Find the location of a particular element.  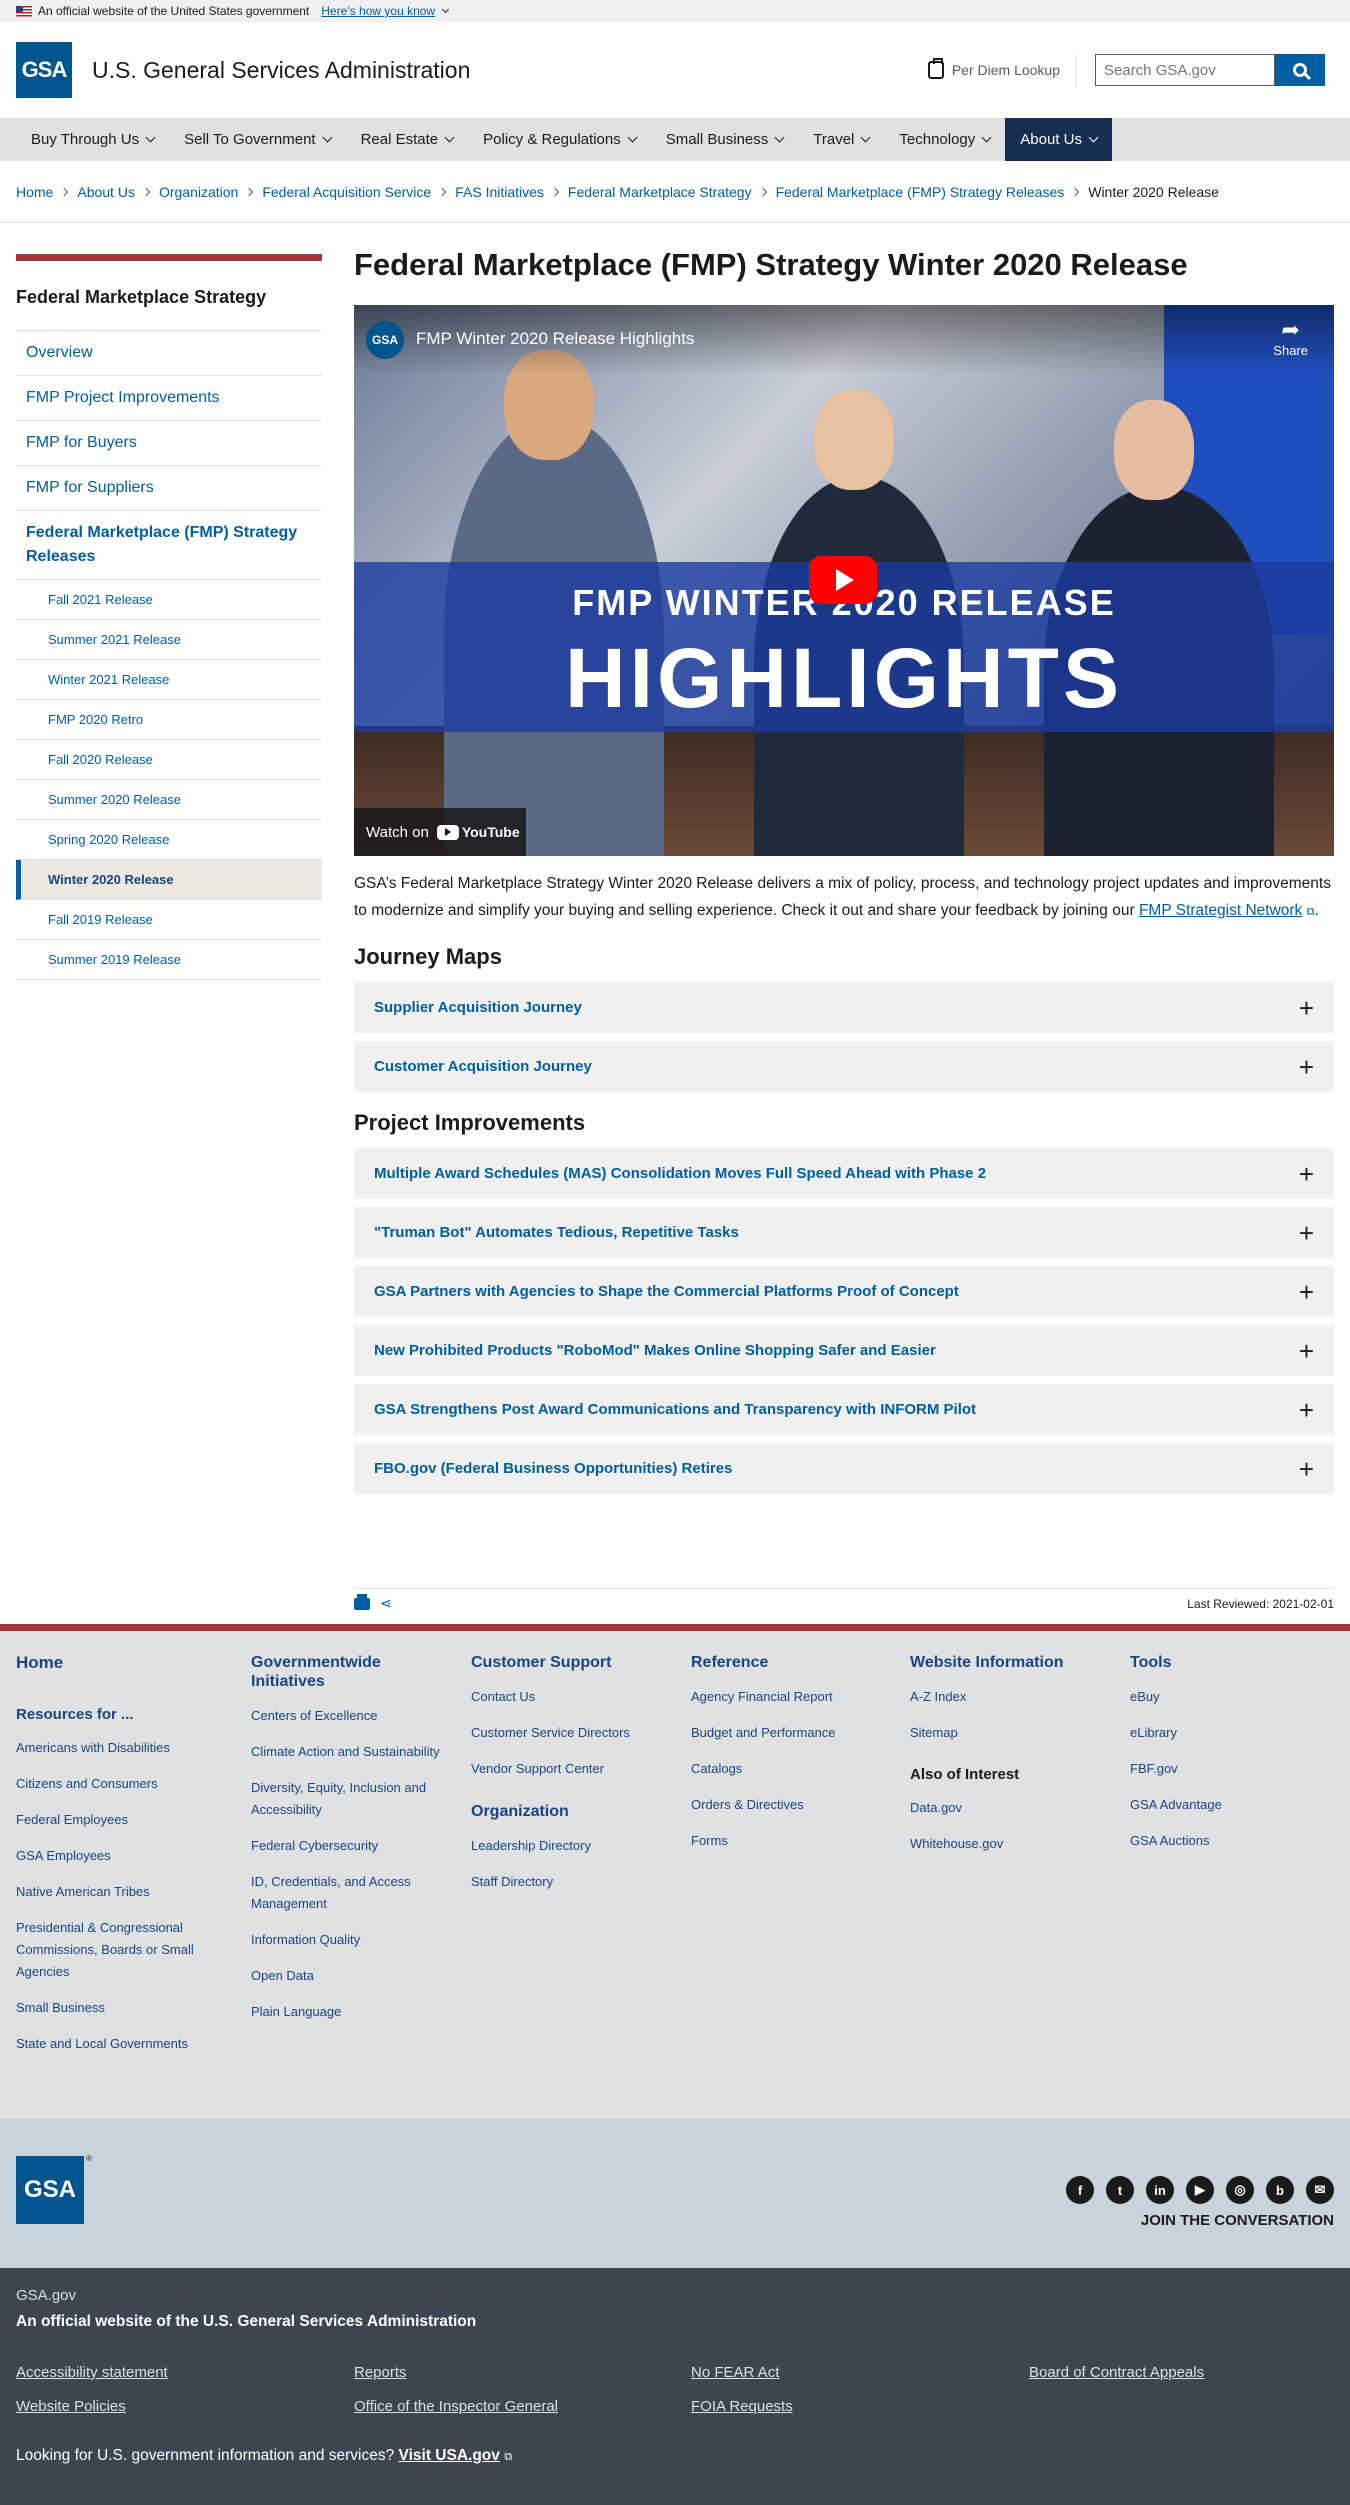

footer-link: Budget and Performance is located at coordinates (791, 1733).